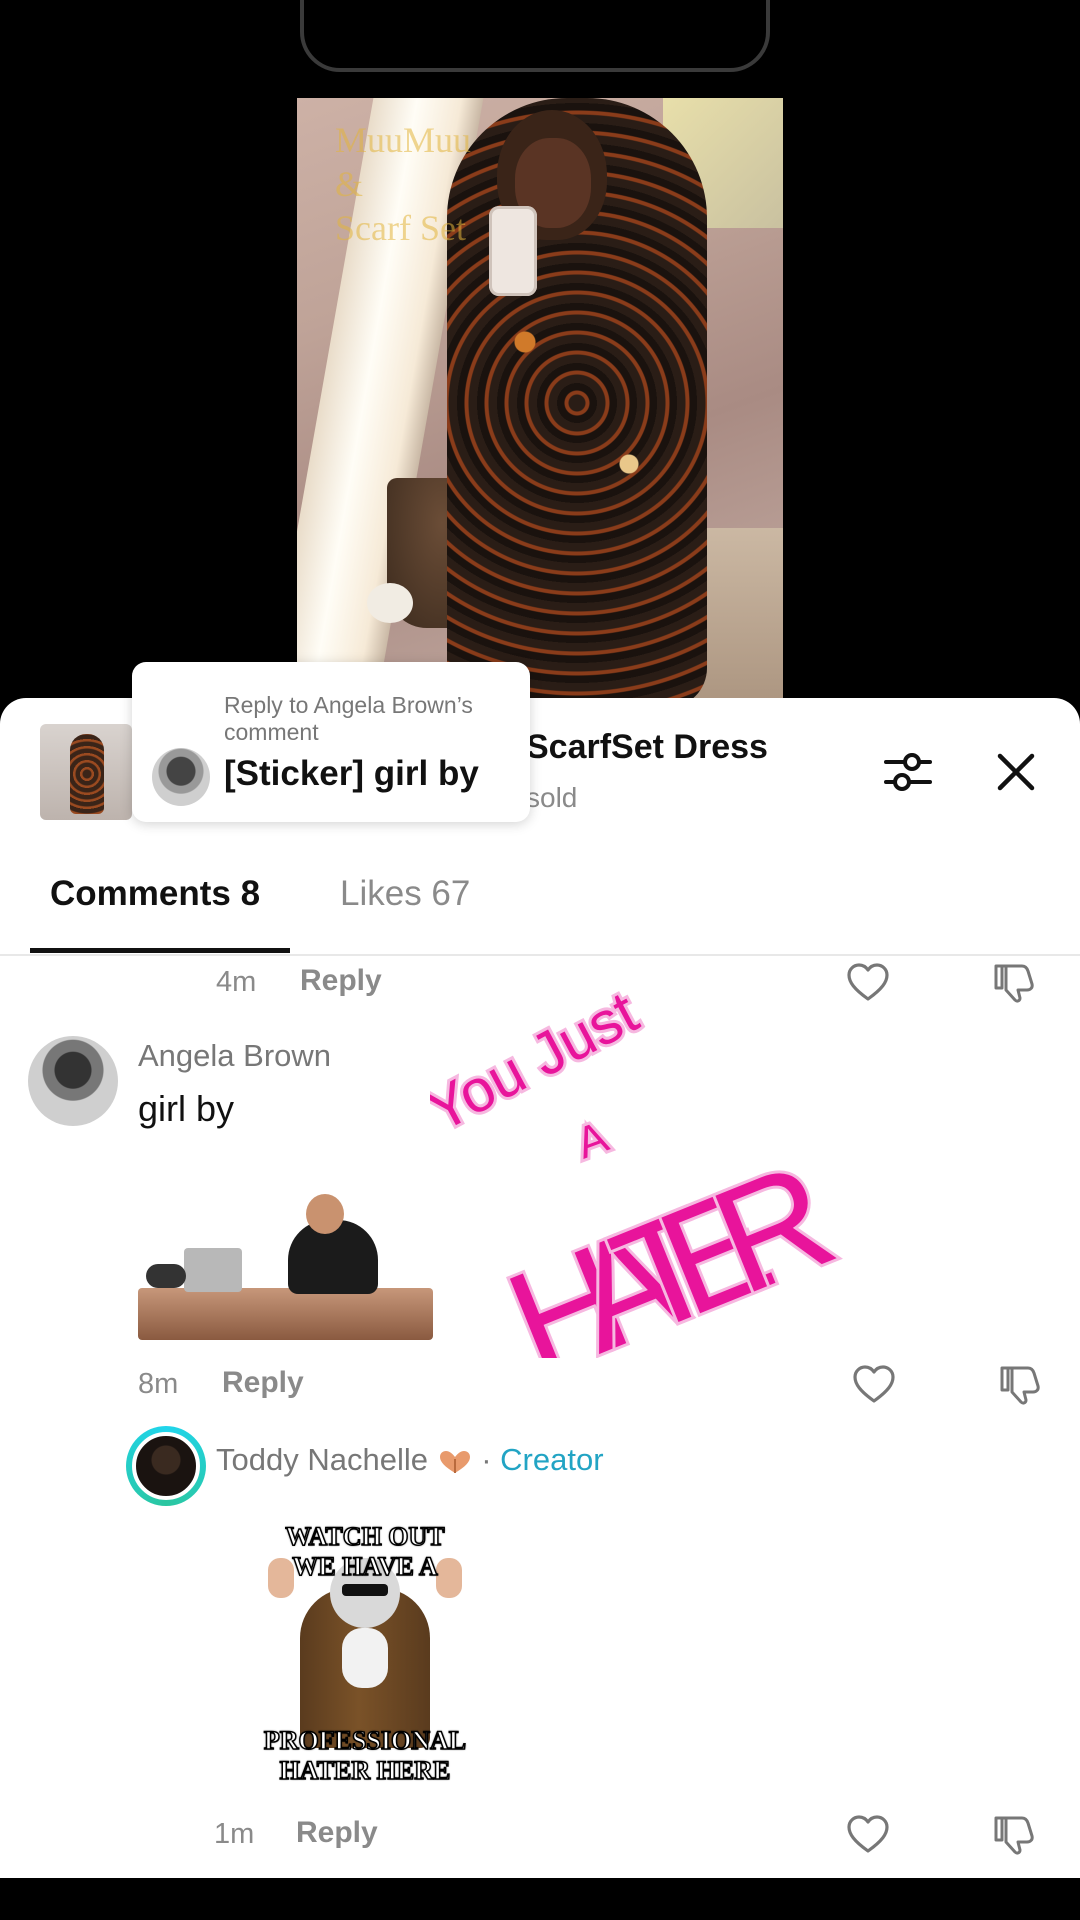 This screenshot has width=1080, height=1920. I want to click on creator-avatar, so click(166, 1466).